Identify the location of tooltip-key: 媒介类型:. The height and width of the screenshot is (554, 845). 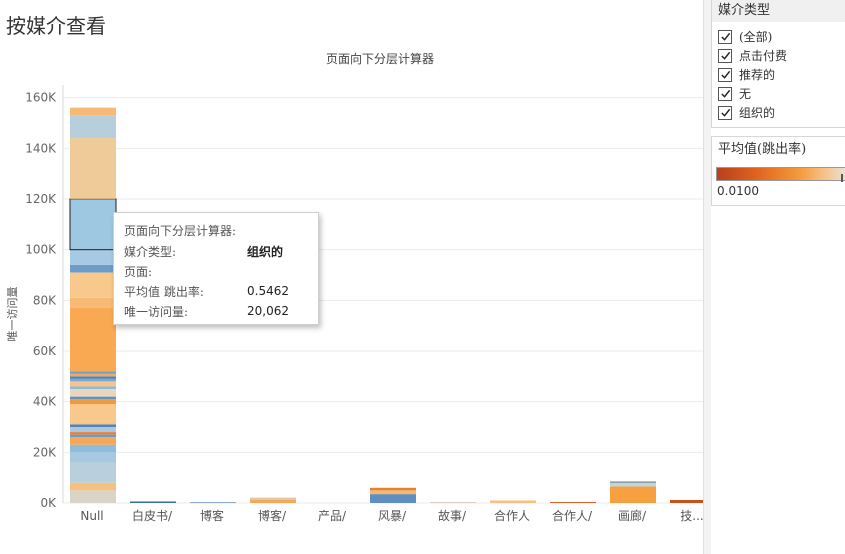
(150, 251).